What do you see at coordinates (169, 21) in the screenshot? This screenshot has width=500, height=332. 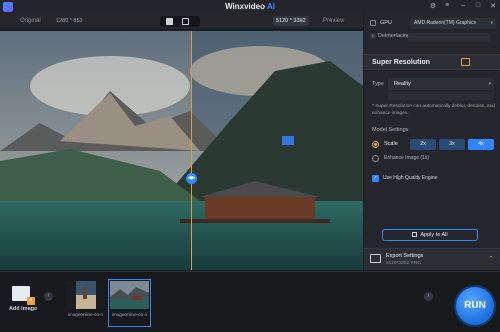 I see `split-view-icon` at bounding box center [169, 21].